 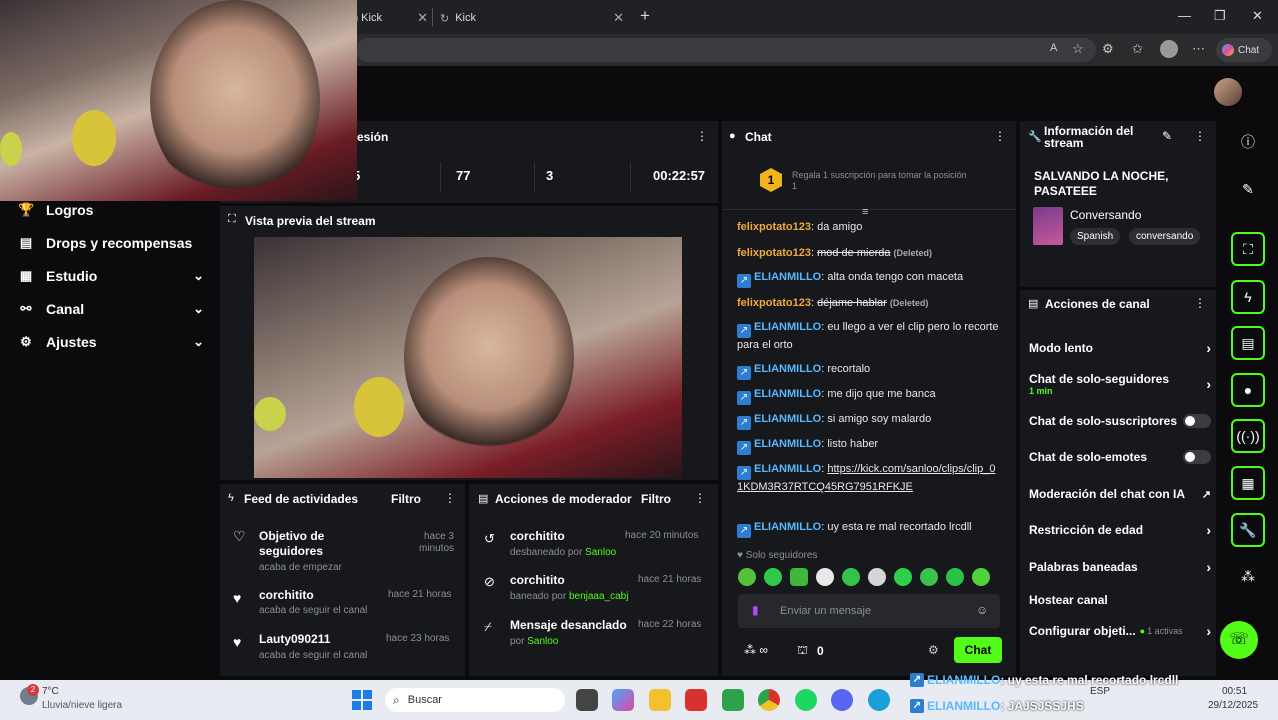 What do you see at coordinates (1244, 50) in the screenshot?
I see `copilot-button: Chat` at bounding box center [1244, 50].